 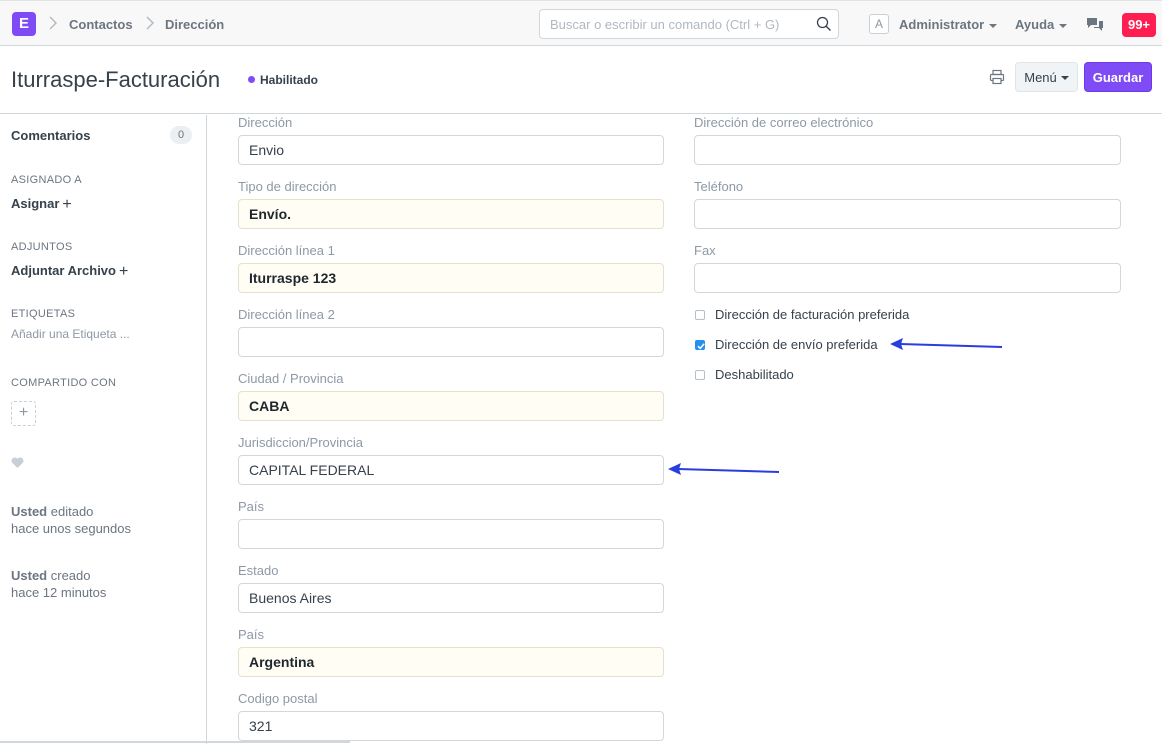 I want to click on field-label-direccion: Dirección, so click(x=265, y=122).